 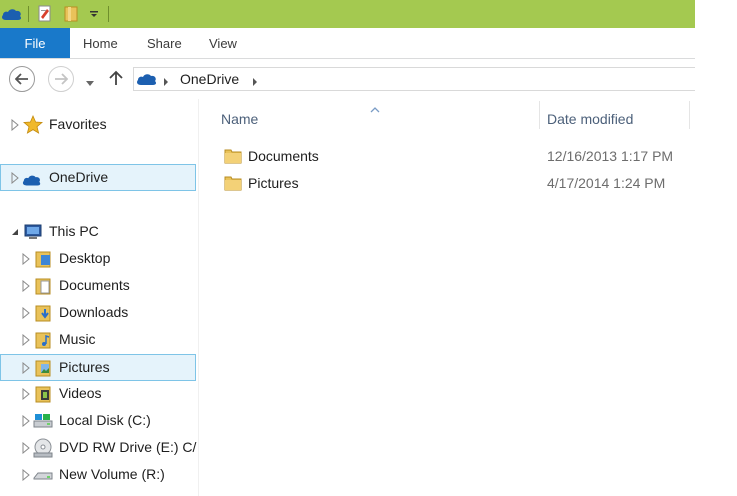 I want to click on file-name: Documents, so click(x=283, y=156).